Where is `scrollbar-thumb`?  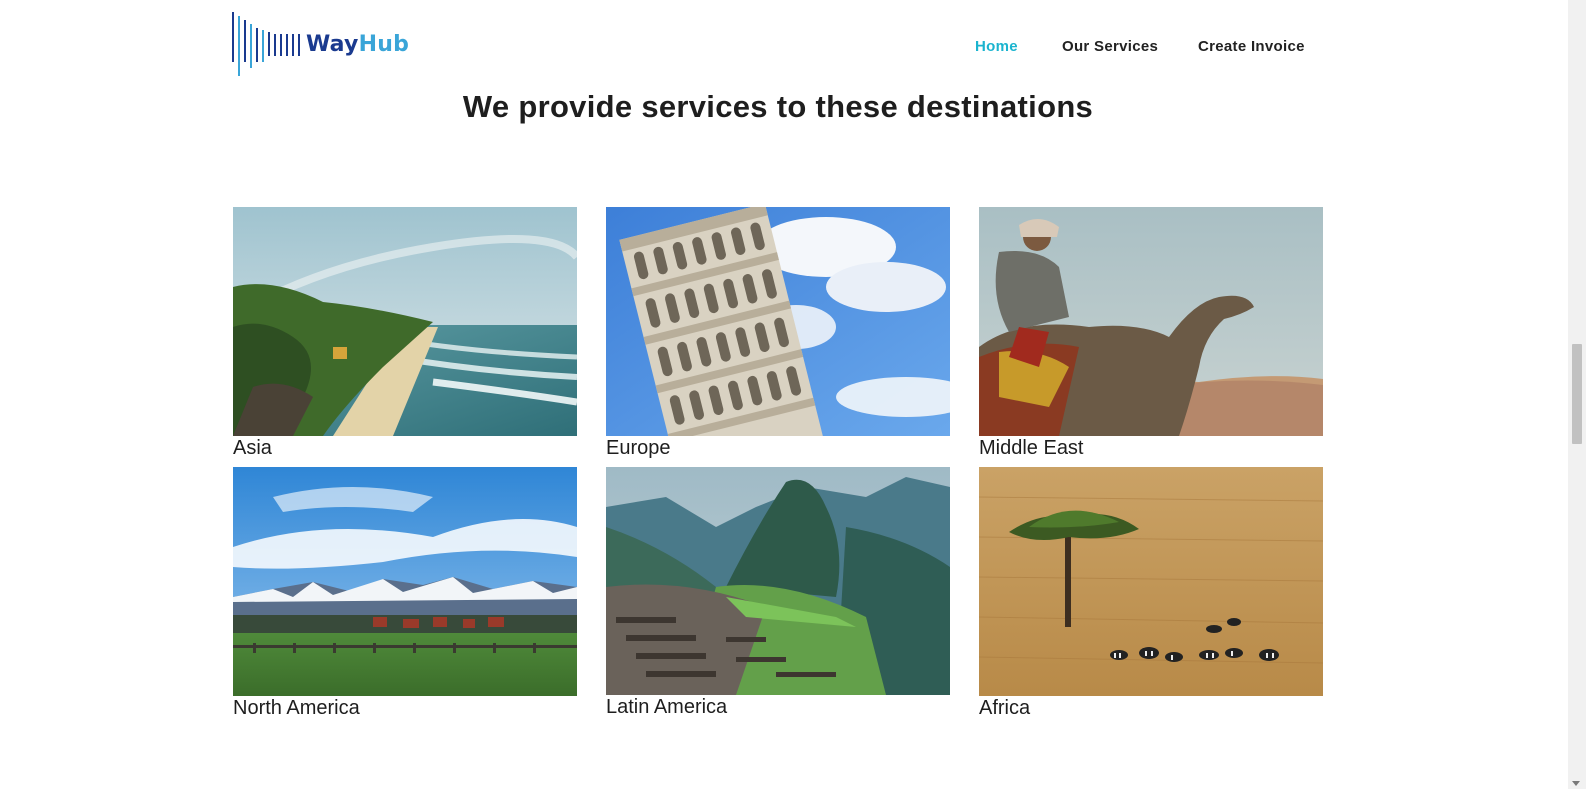
scrollbar-thumb is located at coordinates (1577, 394).